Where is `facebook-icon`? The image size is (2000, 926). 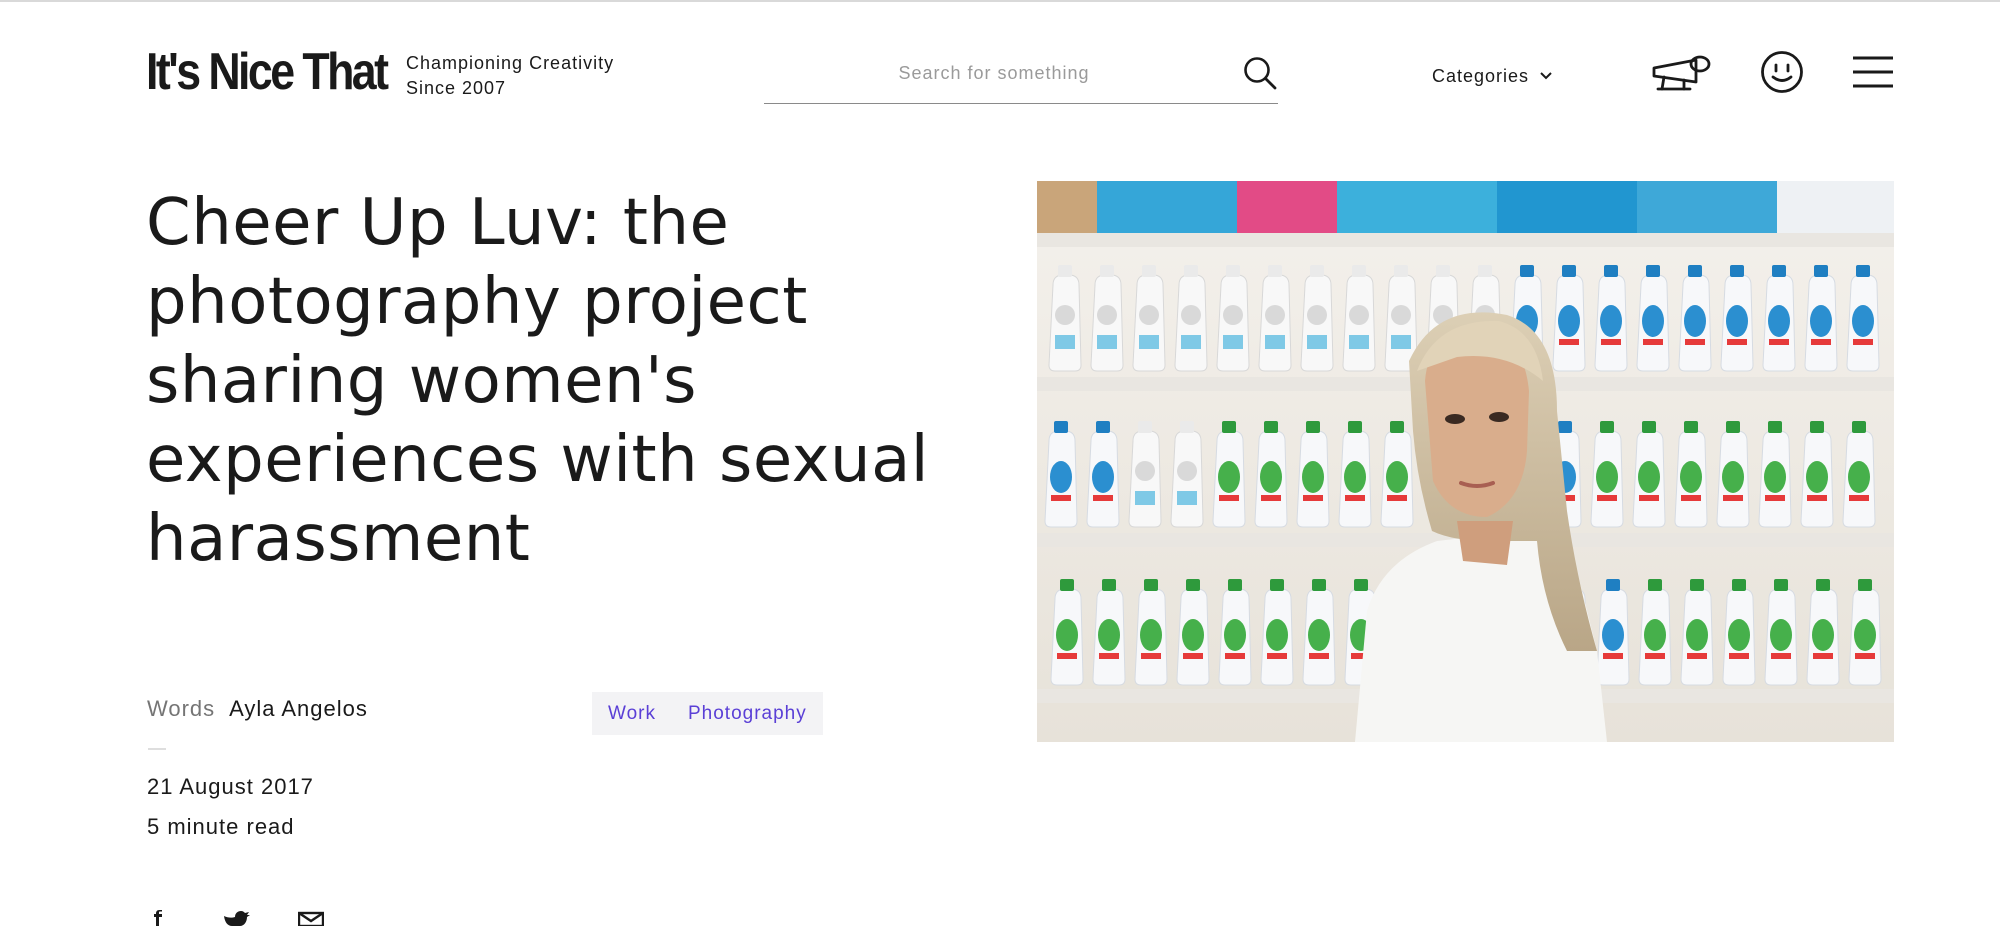
facebook-icon is located at coordinates (157, 918).